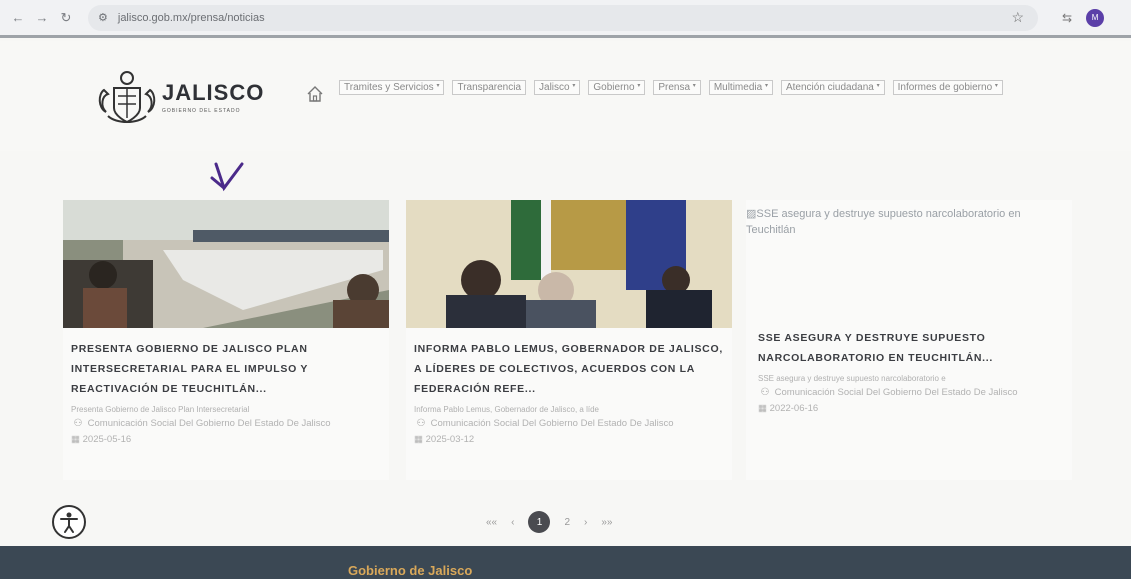 Image resolution: width=1131 pixels, height=579 pixels. I want to click on menu-item-tramites: Tramites y Servicios ▾, so click(392, 87).